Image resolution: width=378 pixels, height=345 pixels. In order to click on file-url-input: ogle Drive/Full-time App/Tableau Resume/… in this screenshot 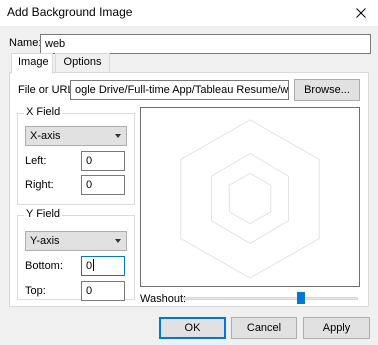, I will do `click(179, 90)`.